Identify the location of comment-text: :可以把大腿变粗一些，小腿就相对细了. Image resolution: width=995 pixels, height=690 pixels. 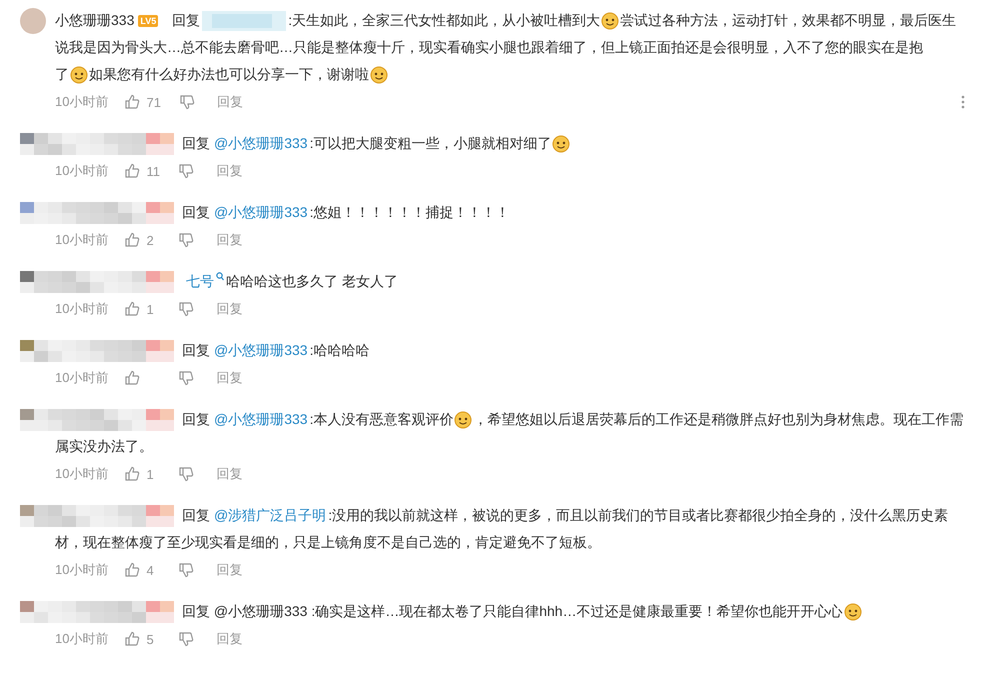
(431, 143).